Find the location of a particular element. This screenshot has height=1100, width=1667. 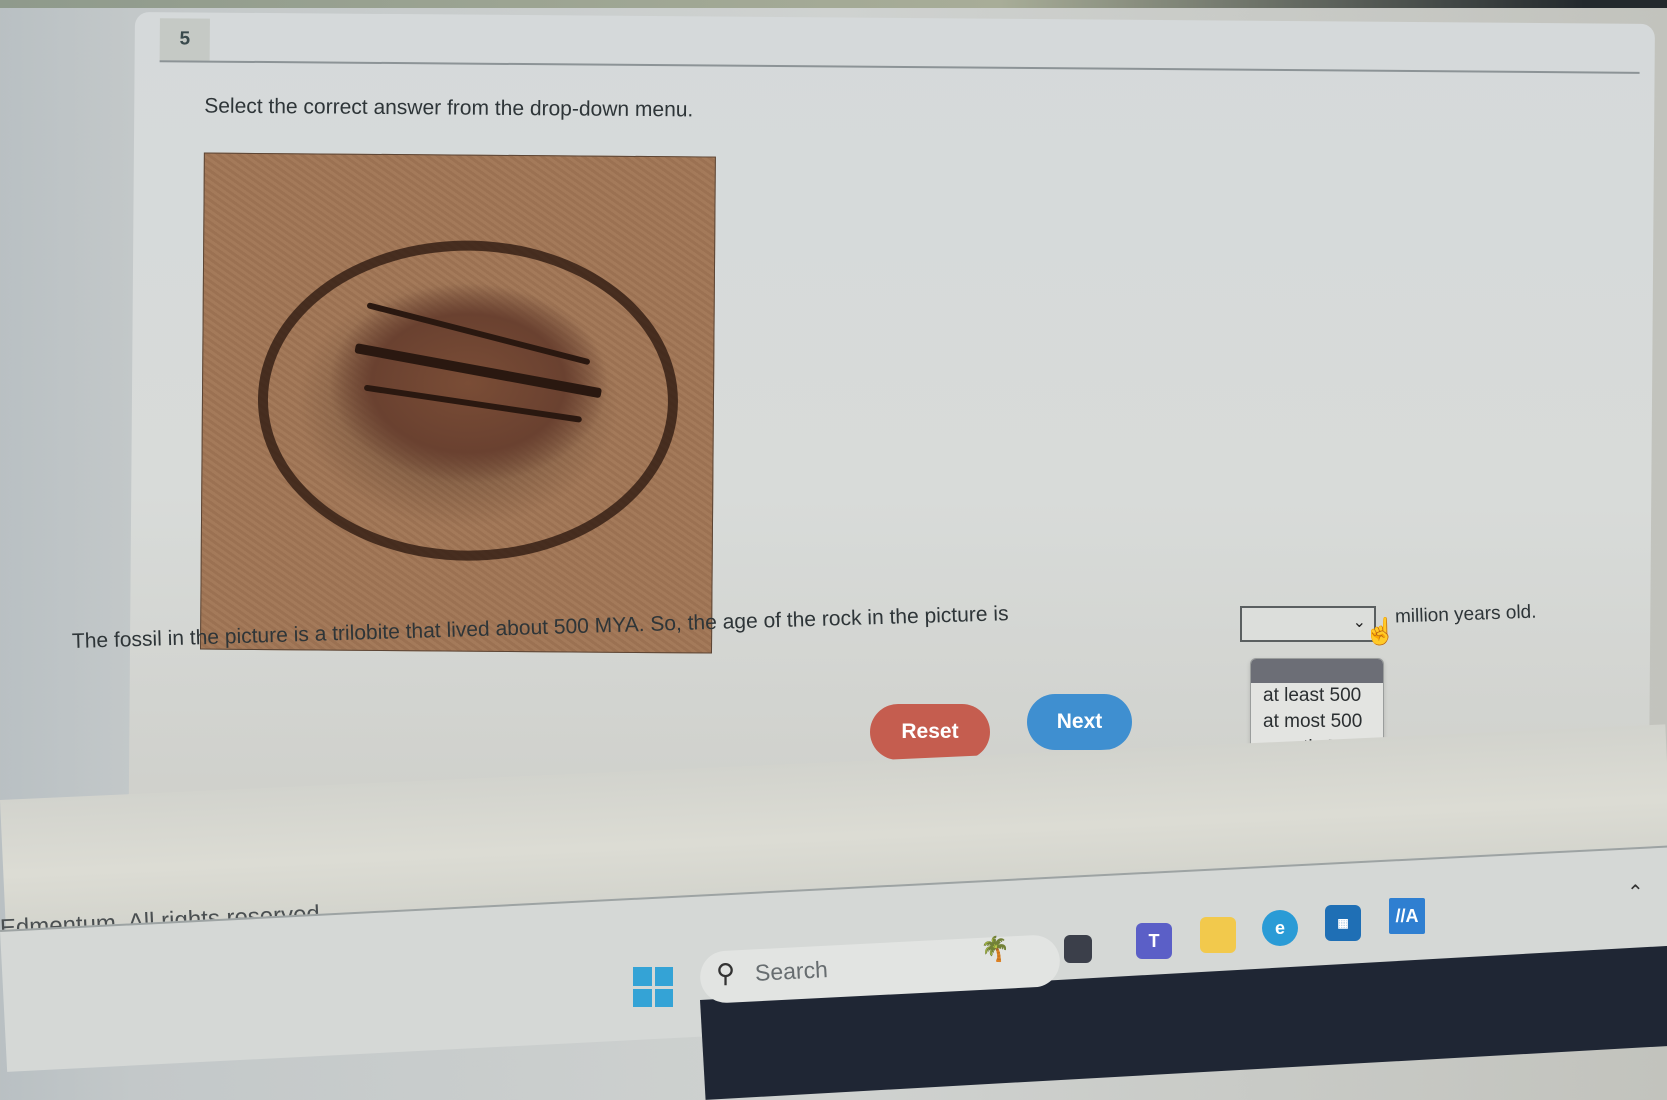

trilobite-fossil-image is located at coordinates (457, 403).